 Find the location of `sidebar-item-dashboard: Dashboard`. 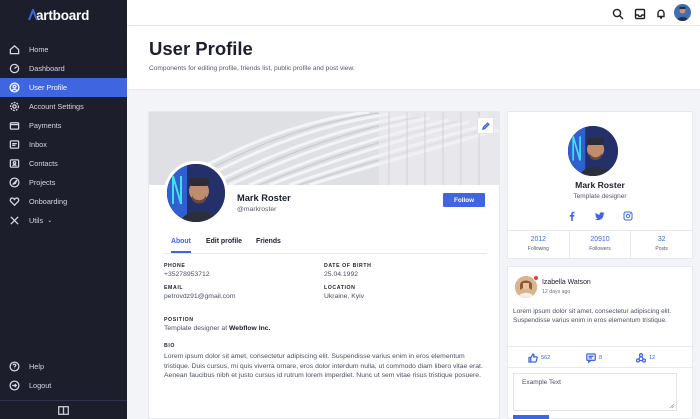

sidebar-item-dashboard: Dashboard is located at coordinates (63, 68).